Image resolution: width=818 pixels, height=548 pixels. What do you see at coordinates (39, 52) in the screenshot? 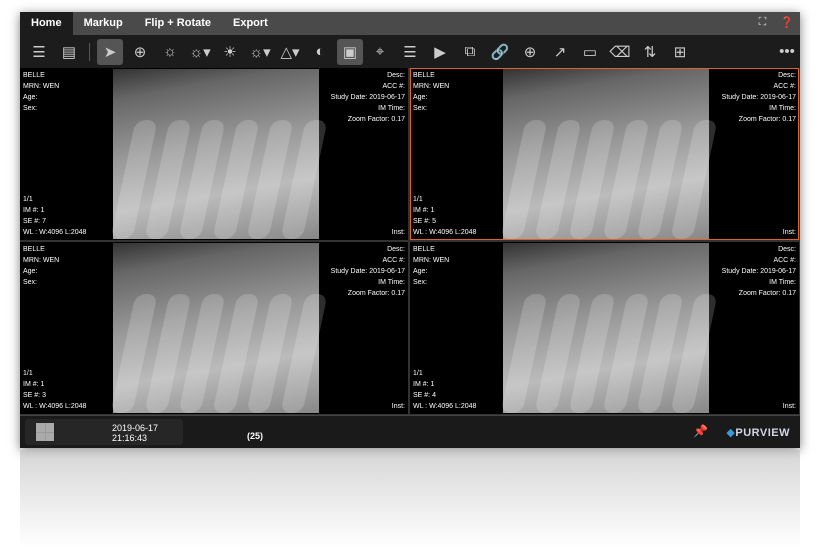
I see `list-icon: ☰` at bounding box center [39, 52].